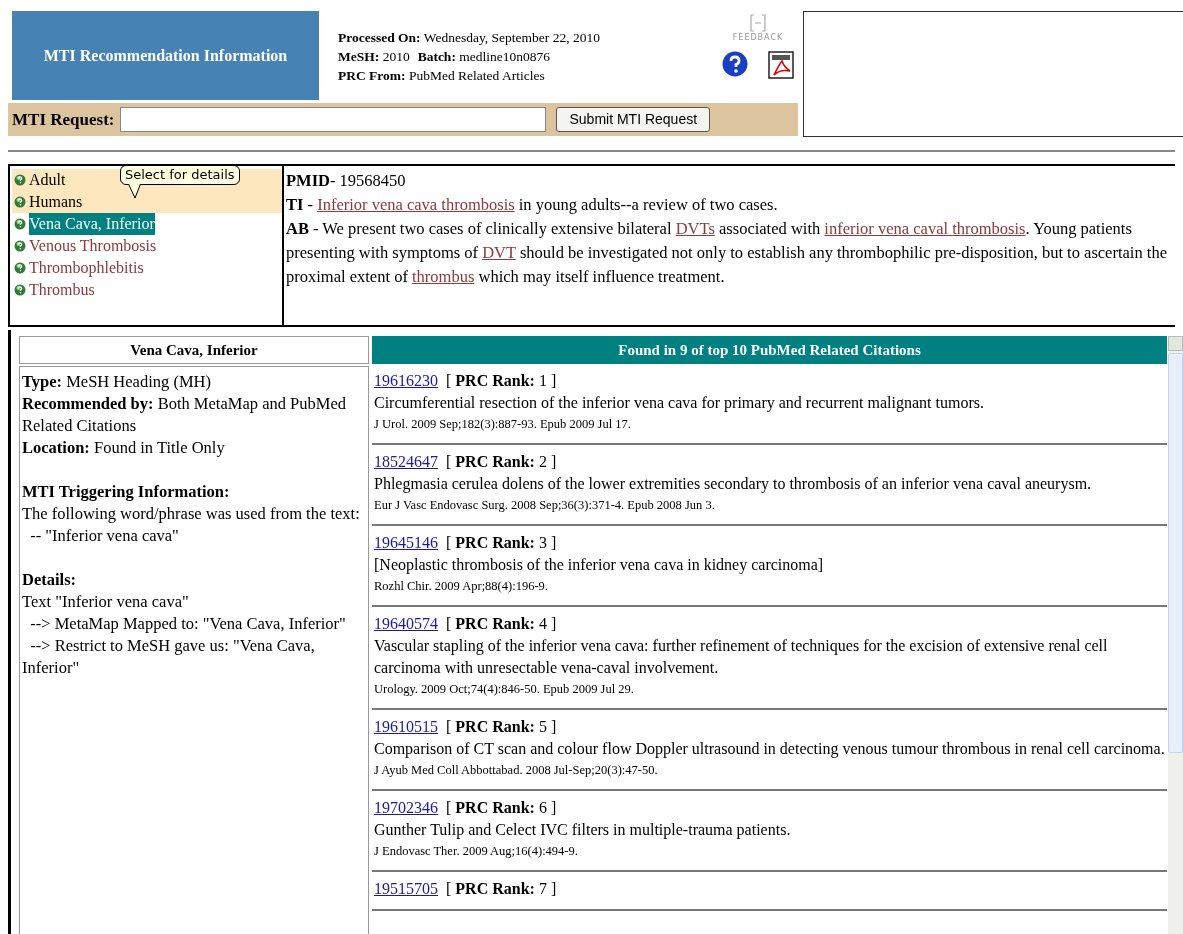  Describe the element at coordinates (727, 253) in the screenshot. I see `abstract-text: AB - We present two cases of clinically extensive bilateral DVTs associated with inferior vena caval thrombosis. Young patients presenting with symptoms of DVT should be investigated not only to establish any thrombophilic pre-disposition, but to ascertain the proximal extent of thrombus which may itself influence treatment.` at that location.